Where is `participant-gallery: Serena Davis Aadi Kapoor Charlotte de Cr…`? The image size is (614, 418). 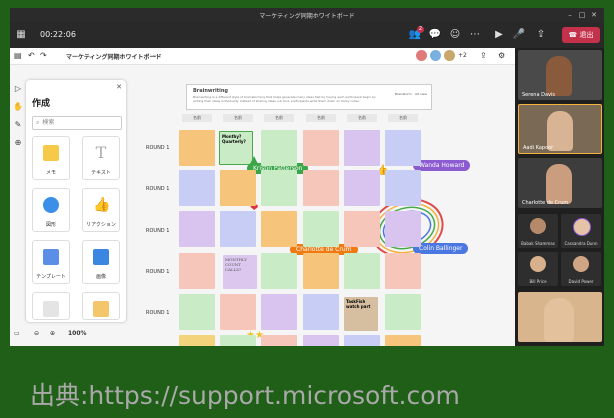 participant-gallery: Serena Davis Aadi Kapoor Charlotte de Cr… is located at coordinates (559, 197).